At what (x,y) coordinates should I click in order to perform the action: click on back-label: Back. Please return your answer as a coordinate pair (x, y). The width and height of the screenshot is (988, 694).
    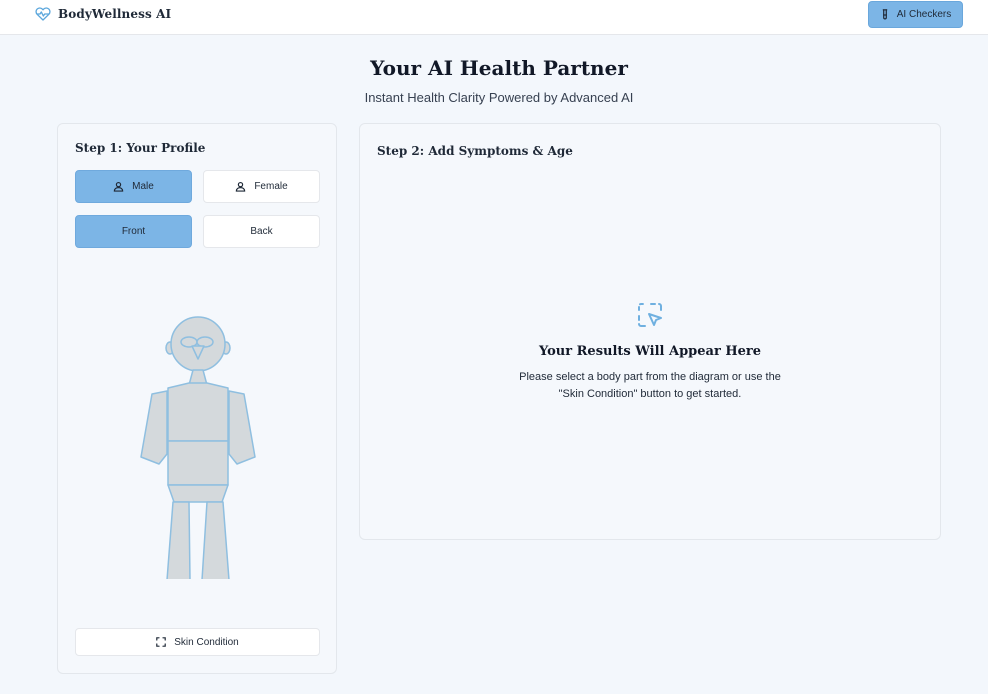
    Looking at the image, I should click on (261, 231).